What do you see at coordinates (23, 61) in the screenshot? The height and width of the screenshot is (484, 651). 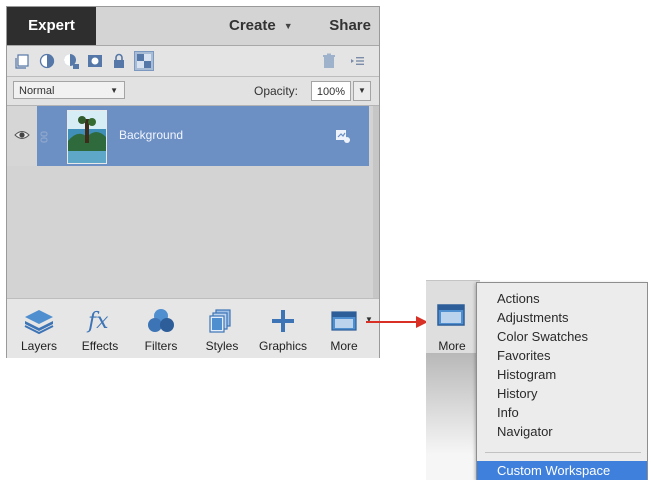 I see `new-layer-icon` at bounding box center [23, 61].